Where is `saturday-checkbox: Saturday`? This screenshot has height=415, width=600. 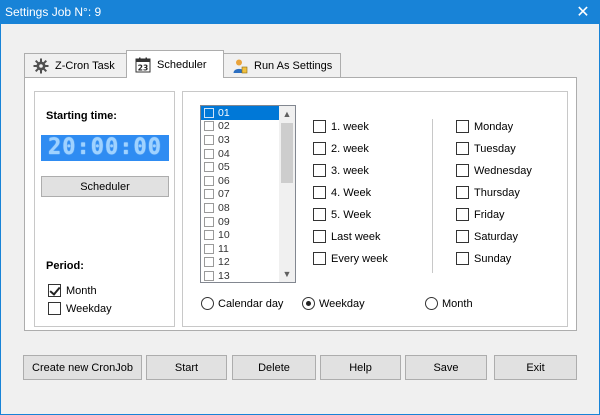
saturday-checkbox: Saturday is located at coordinates (487, 236).